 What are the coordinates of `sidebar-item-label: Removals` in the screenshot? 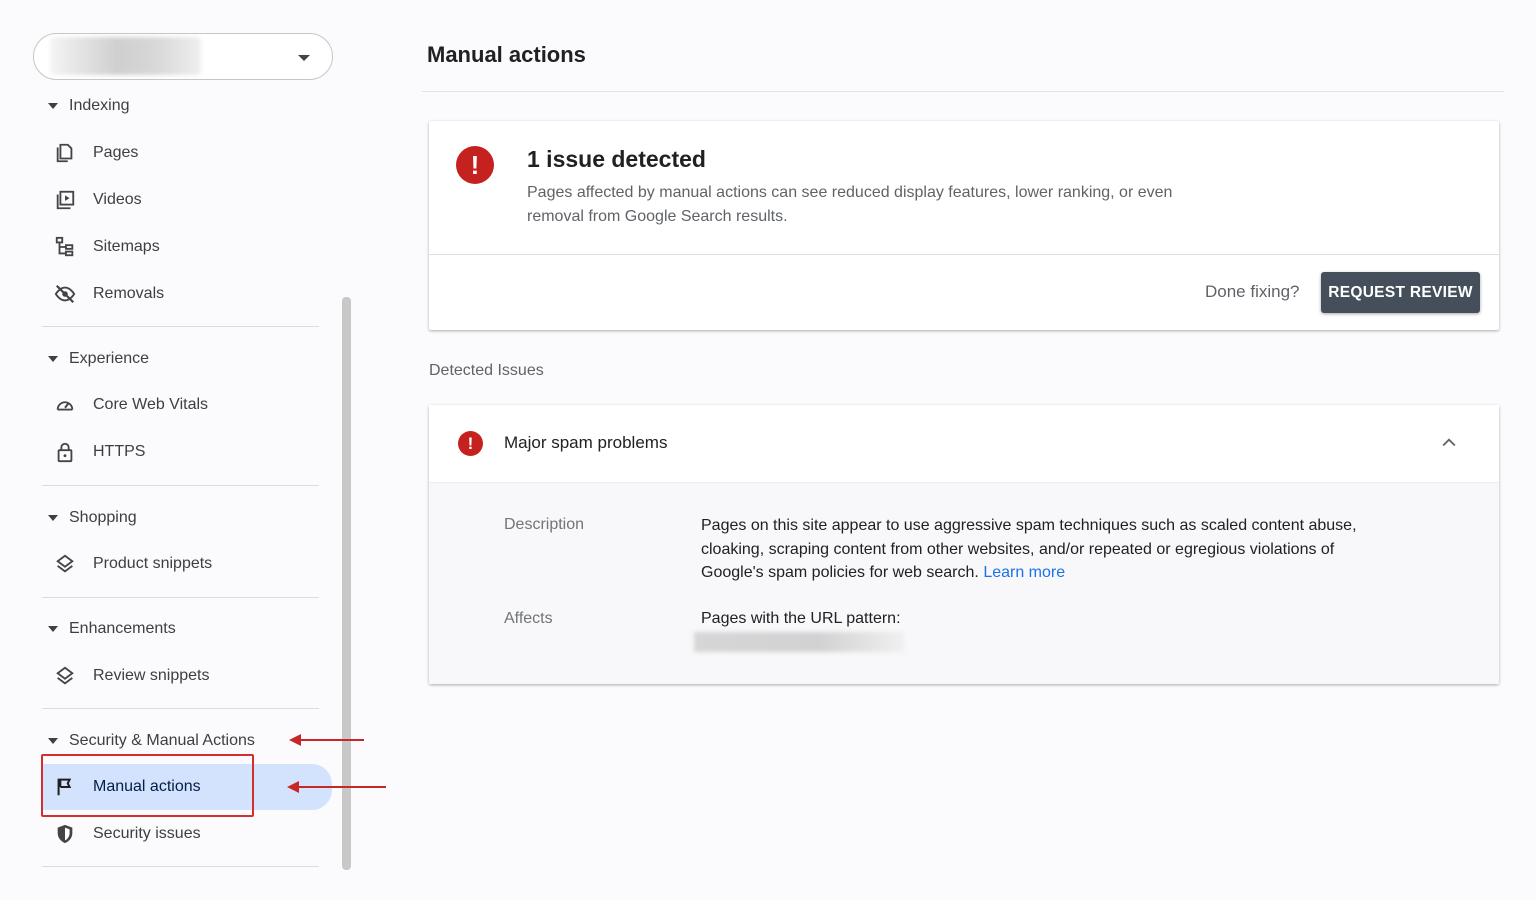 It's located at (129, 293).